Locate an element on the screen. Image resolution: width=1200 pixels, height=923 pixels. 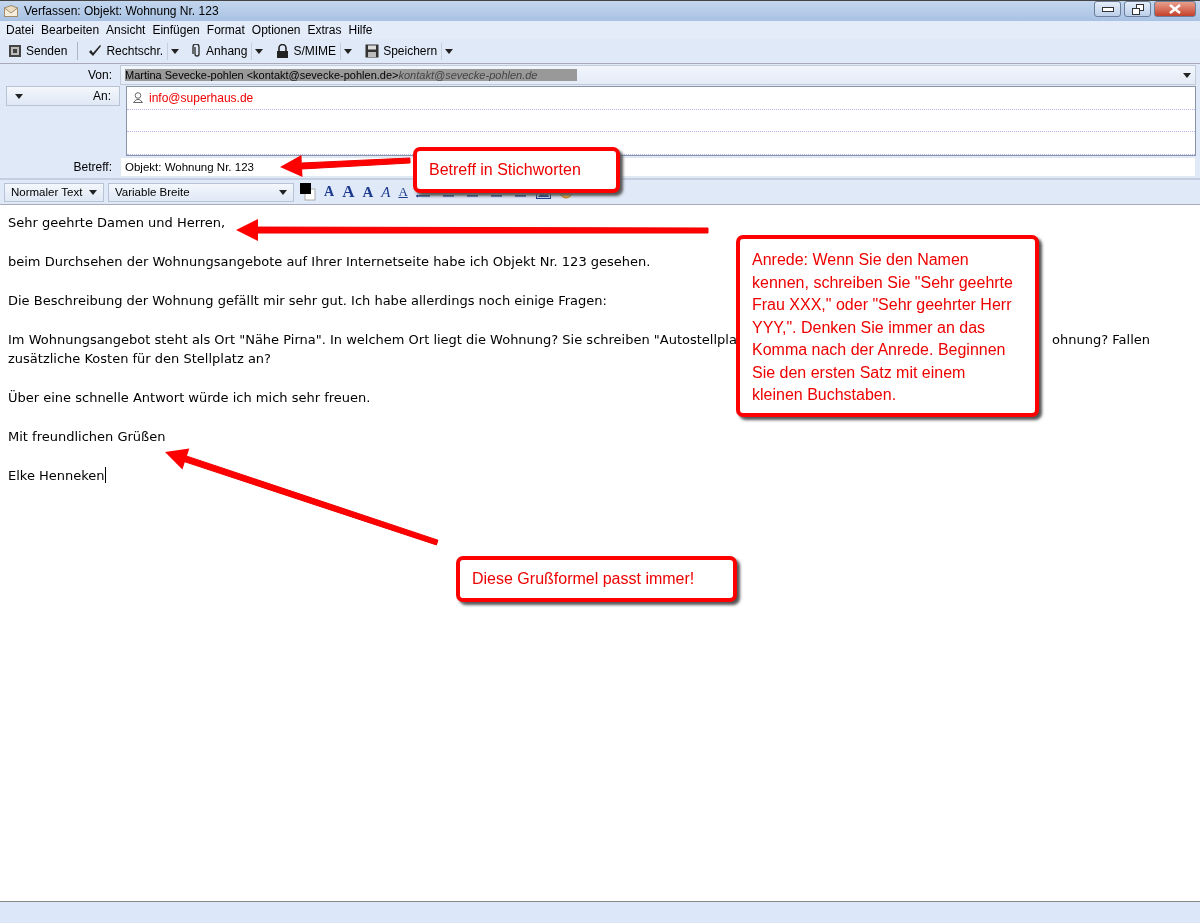
toolbar-button: Speichern is located at coordinates (401, 51).